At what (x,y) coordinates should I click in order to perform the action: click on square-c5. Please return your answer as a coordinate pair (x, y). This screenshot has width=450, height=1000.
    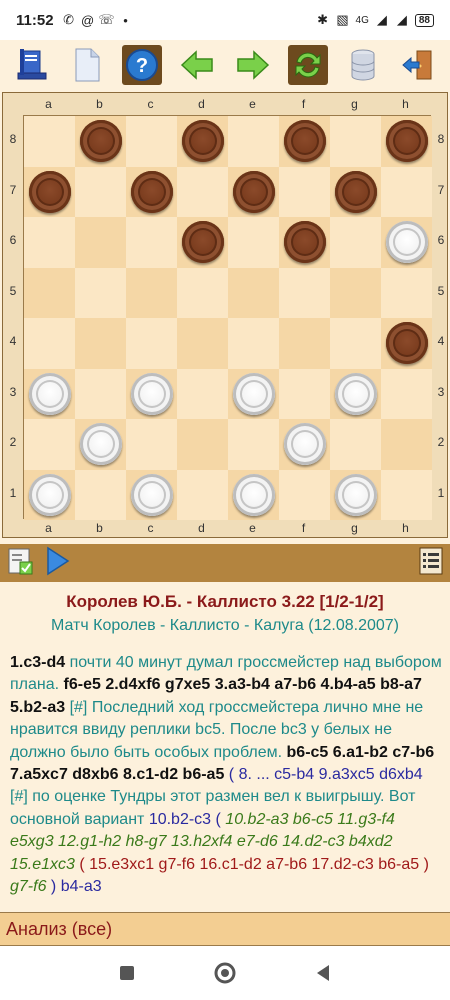
    Looking at the image, I should click on (151, 292).